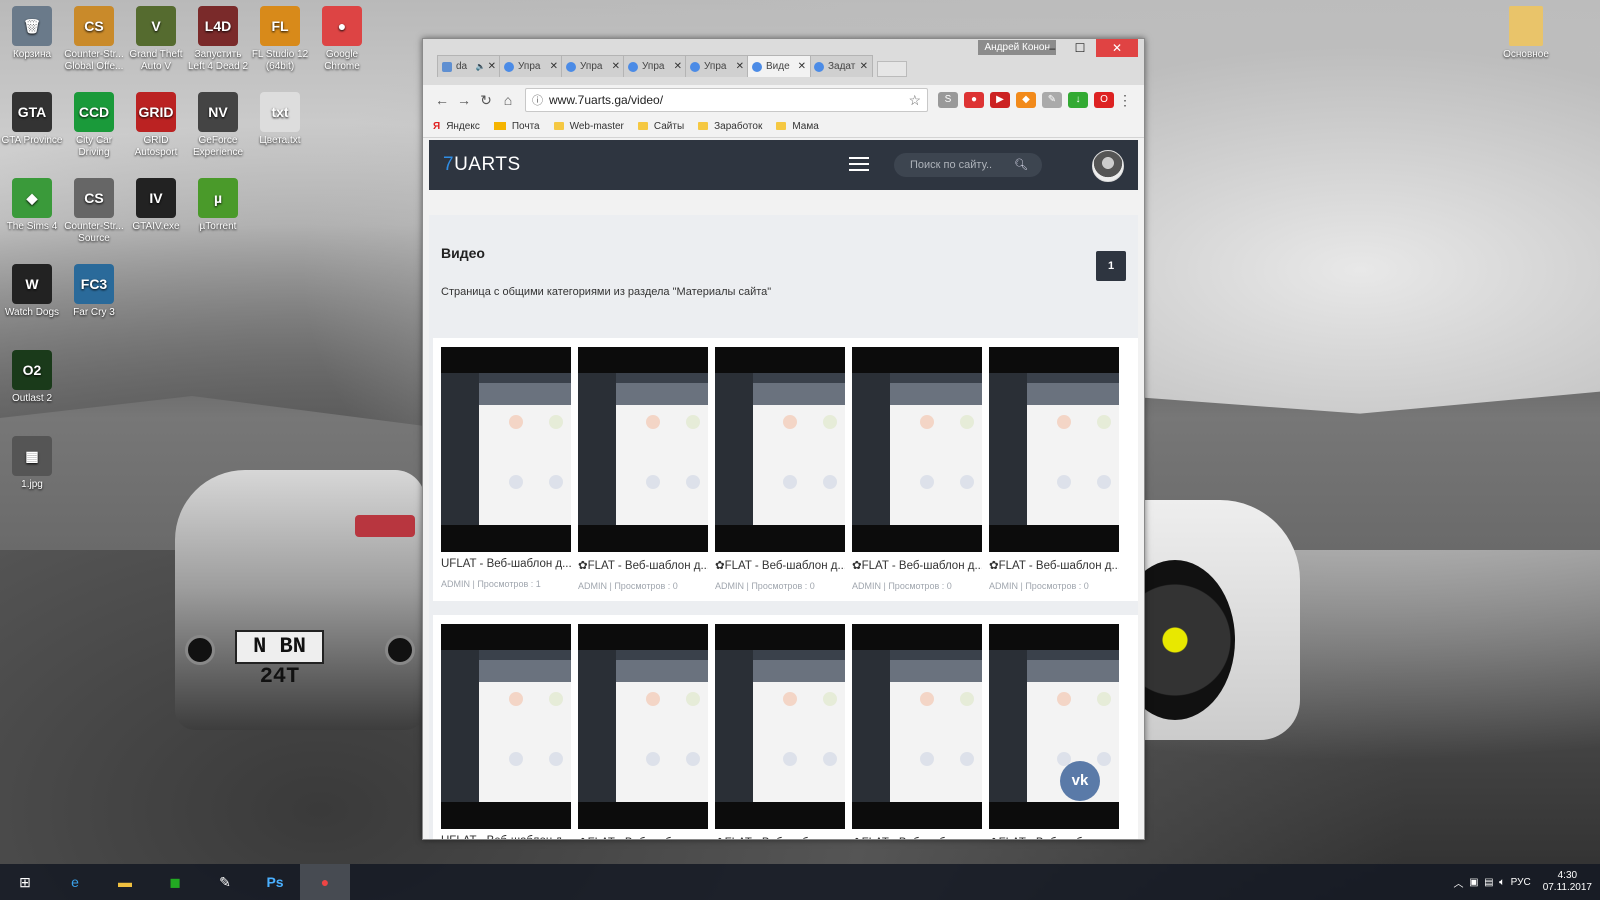  Describe the element at coordinates (32, 33) in the screenshot. I see `desktop-icon: 🗑 Корзина` at that location.